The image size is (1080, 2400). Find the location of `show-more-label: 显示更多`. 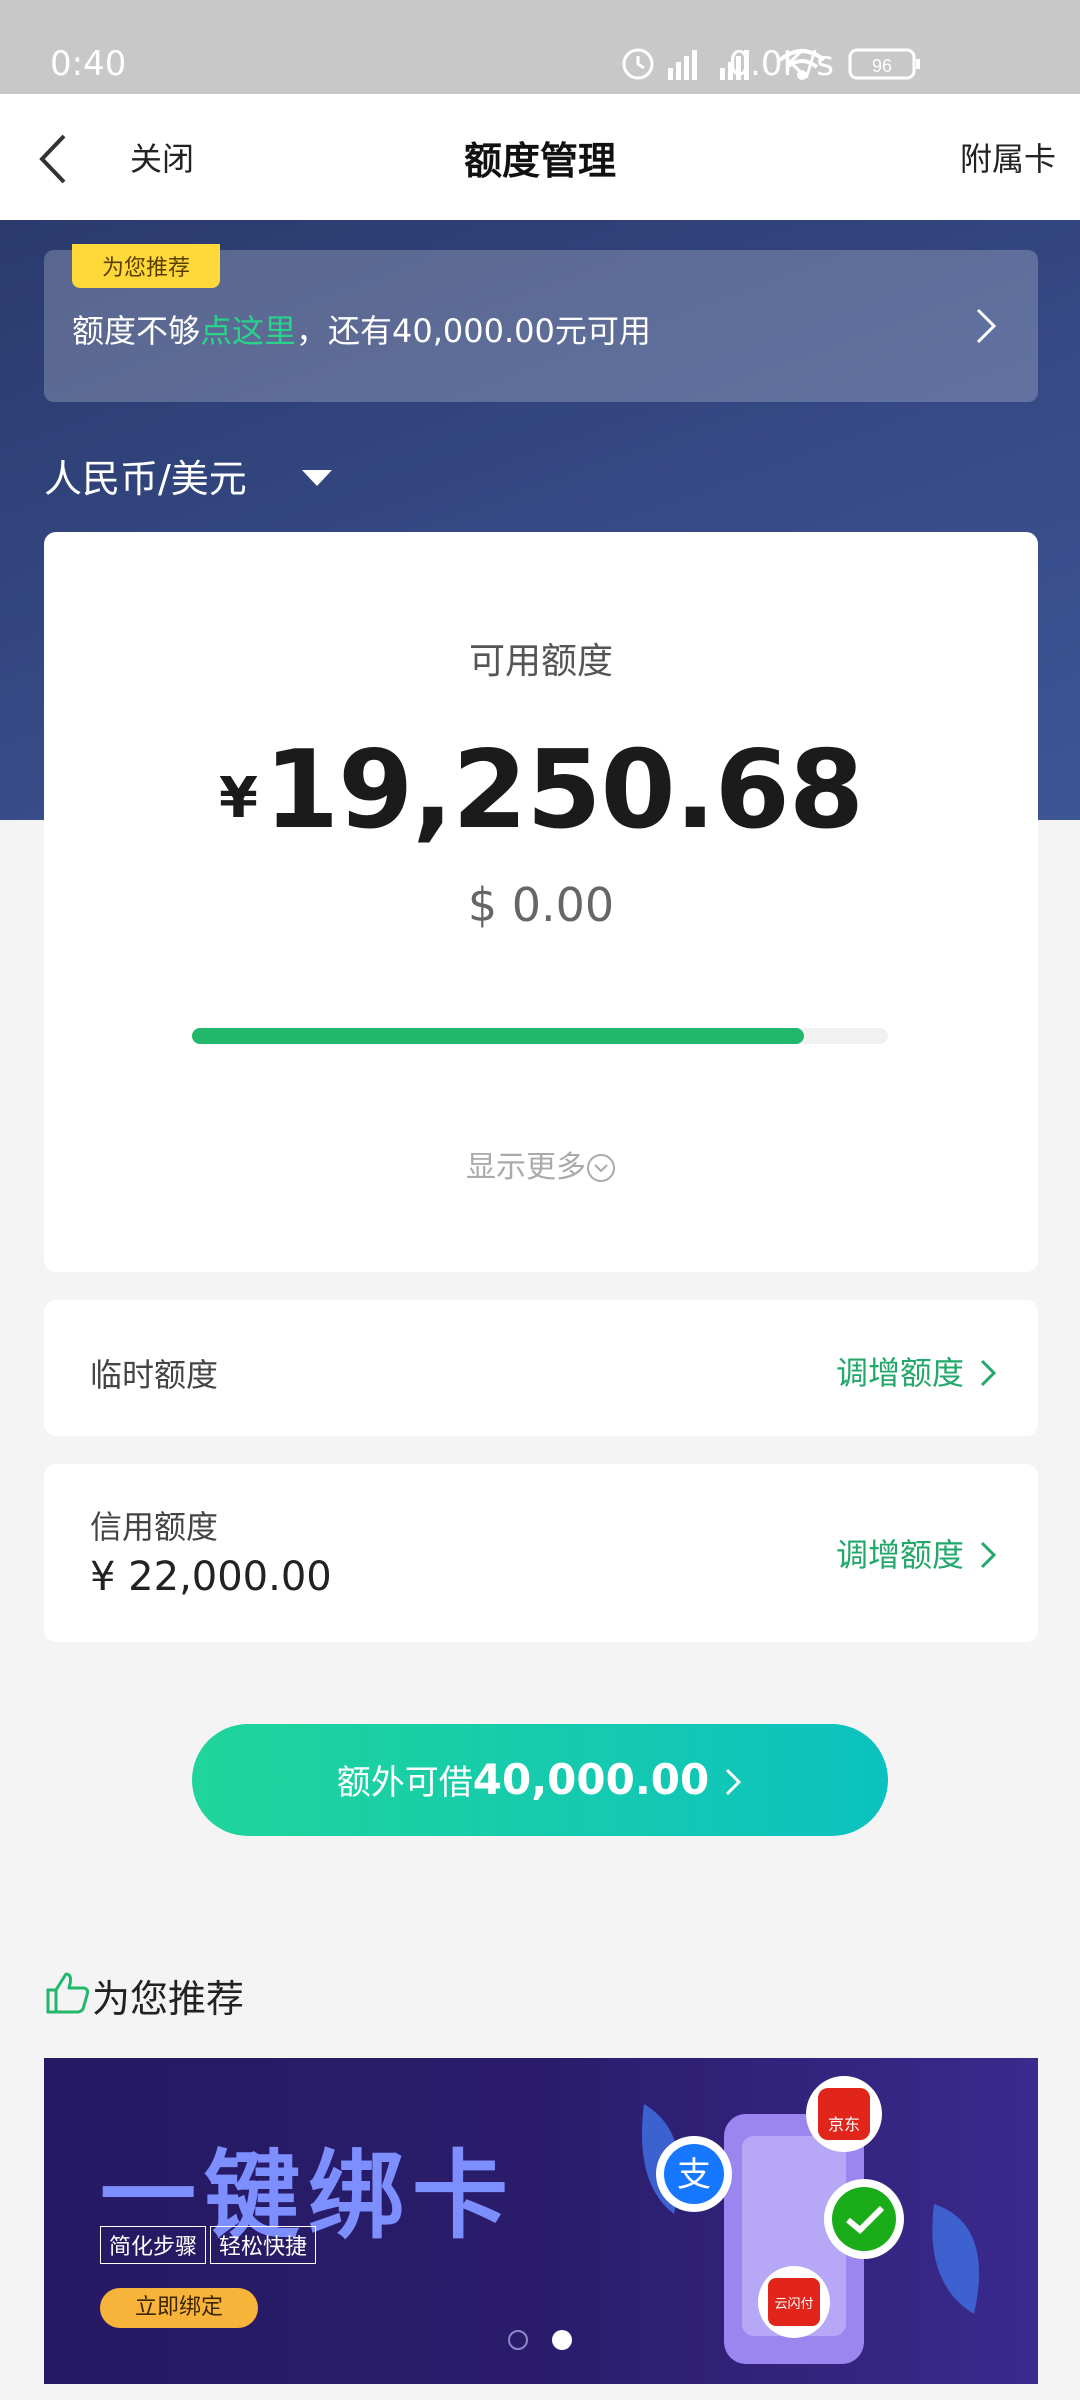

show-more-label: 显示更多 is located at coordinates (526, 1167).